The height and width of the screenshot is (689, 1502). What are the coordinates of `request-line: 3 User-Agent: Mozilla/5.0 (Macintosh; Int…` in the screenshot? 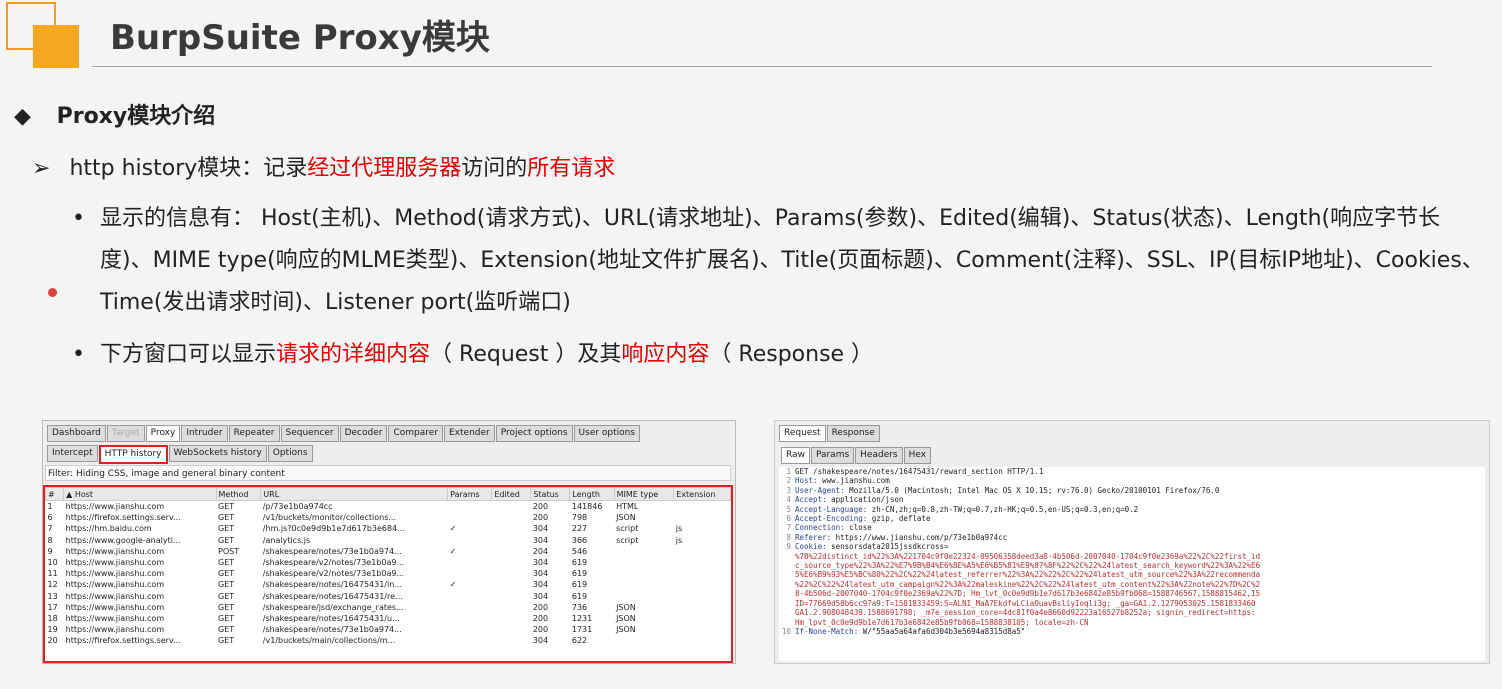 It's located at (1132, 490).